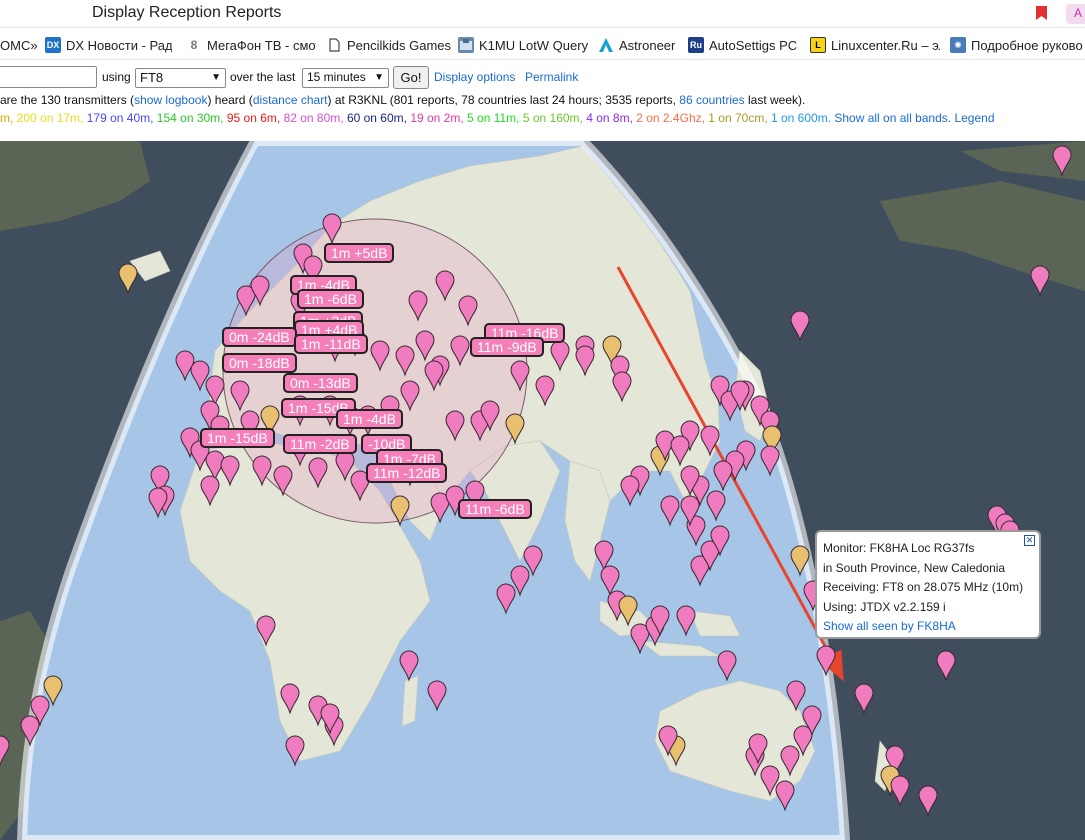 This screenshot has width=1085, height=840. What do you see at coordinates (466, 45) in the screenshot?
I see `lotw-icon` at bounding box center [466, 45].